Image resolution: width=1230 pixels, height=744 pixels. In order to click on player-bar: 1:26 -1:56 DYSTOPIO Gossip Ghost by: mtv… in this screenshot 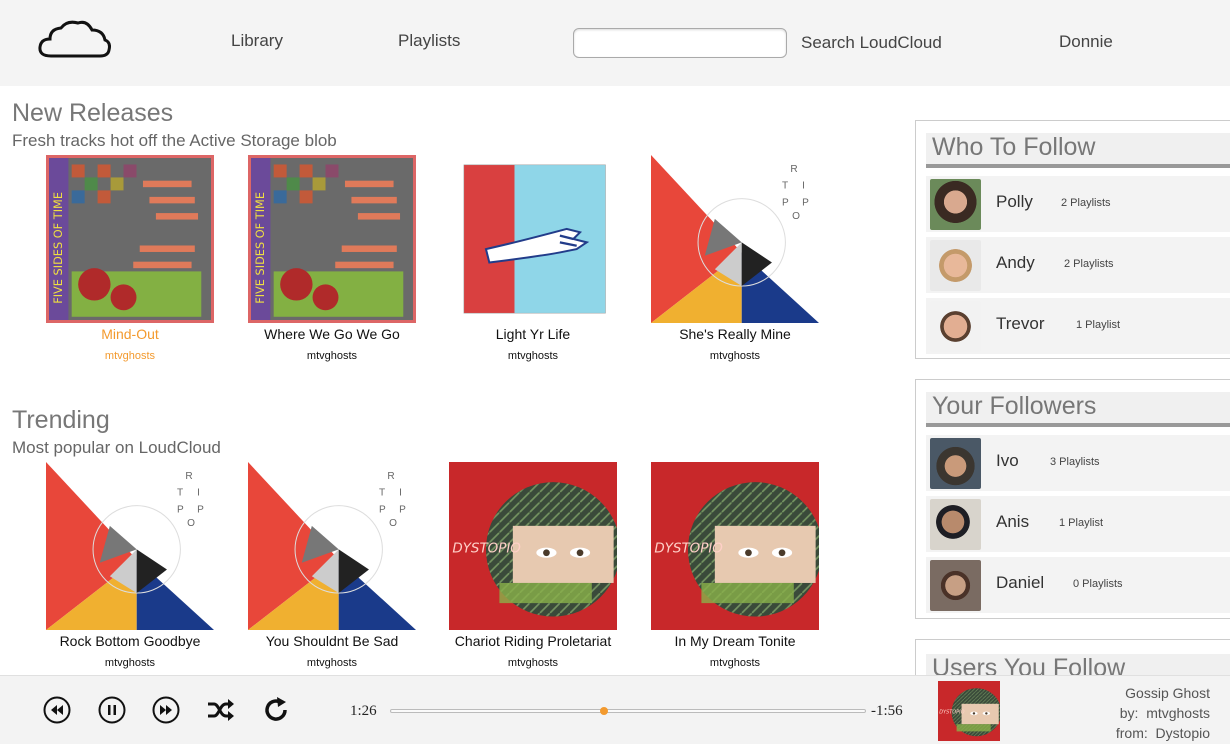, I will do `click(615, 709)`.